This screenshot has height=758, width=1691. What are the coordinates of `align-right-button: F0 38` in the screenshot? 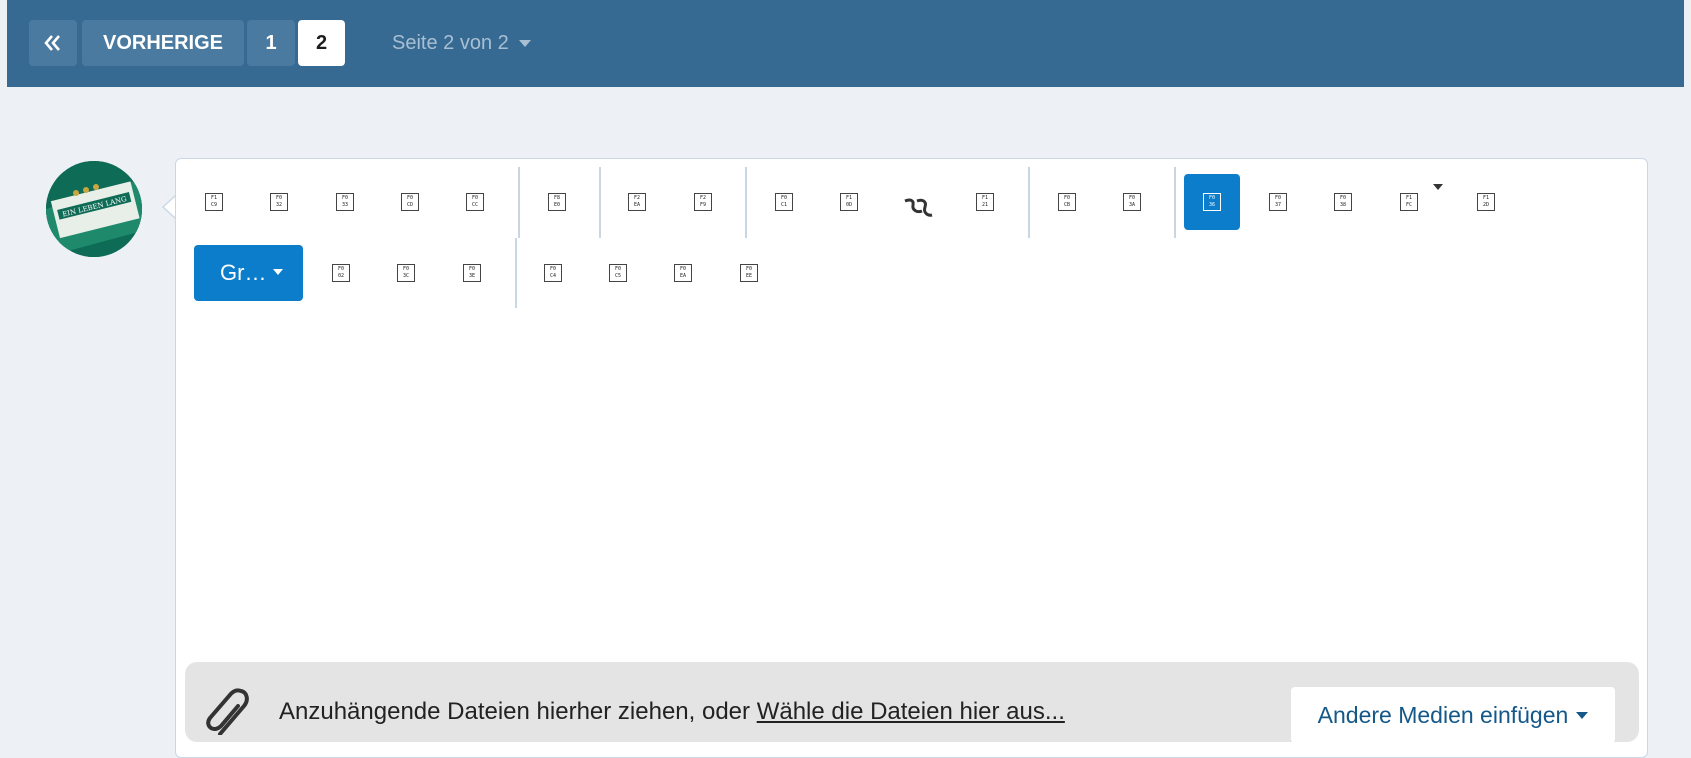 It's located at (1343, 202).